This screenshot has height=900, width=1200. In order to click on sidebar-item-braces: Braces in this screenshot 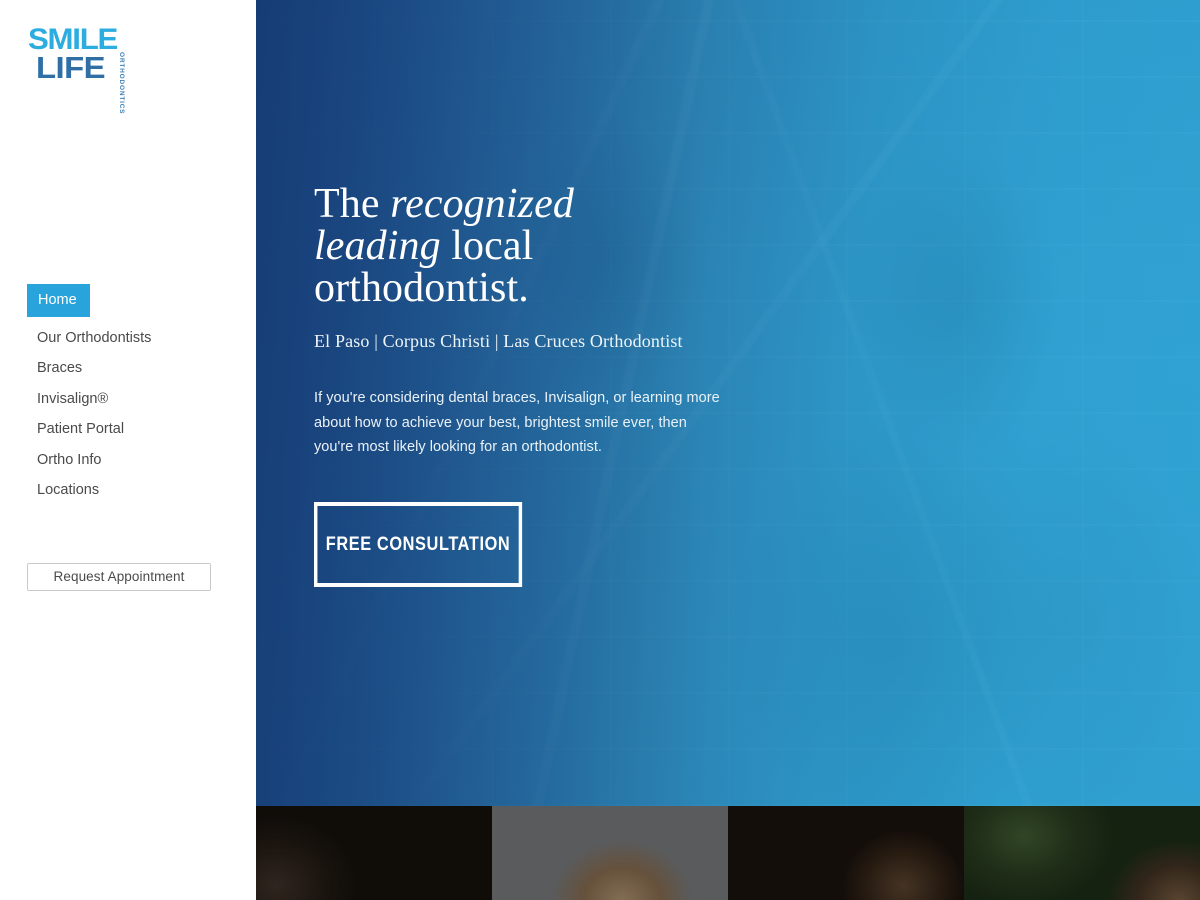, I will do `click(59, 368)`.